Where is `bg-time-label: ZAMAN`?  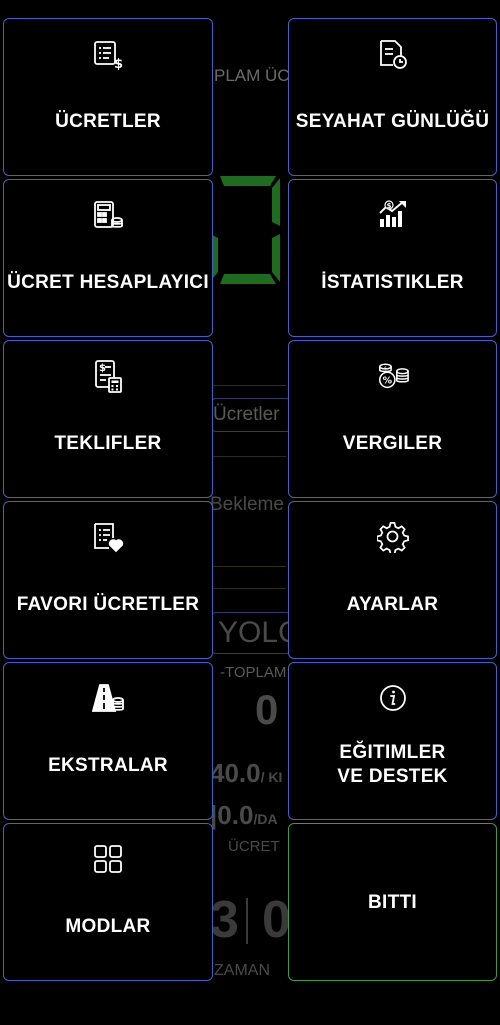
bg-time-label: ZAMAN is located at coordinates (242, 970).